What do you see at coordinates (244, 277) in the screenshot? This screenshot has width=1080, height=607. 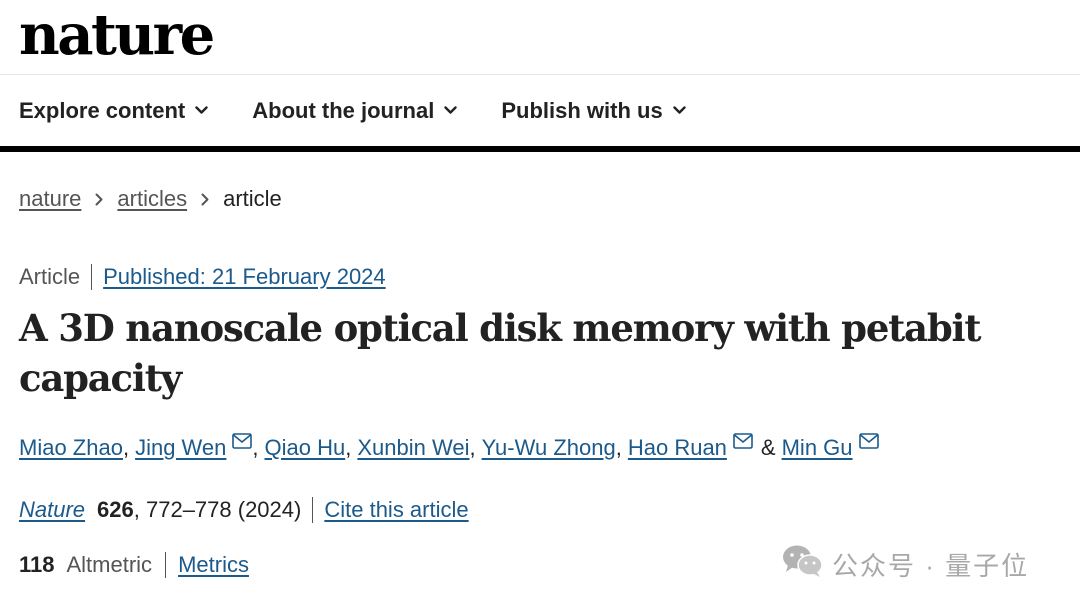 I see `published-date-link: Published: 21 February 2024` at bounding box center [244, 277].